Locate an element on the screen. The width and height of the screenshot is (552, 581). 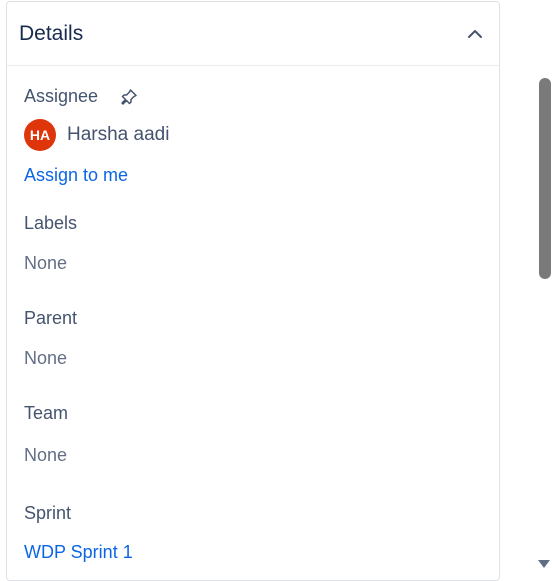
sprint-value-link: WDP Sprint 1 is located at coordinates (78, 552).